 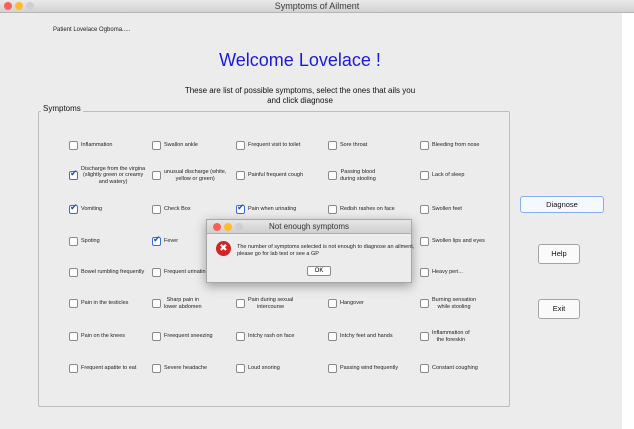 I want to click on symptom-label-line: Sharp pain in, so click(x=183, y=300).